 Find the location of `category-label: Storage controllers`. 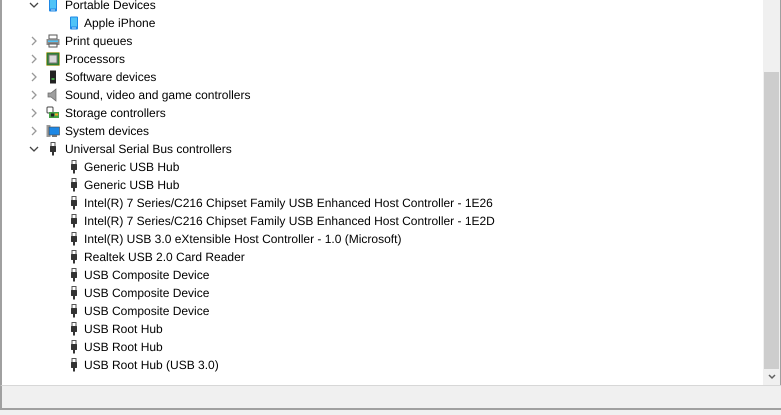

category-label: Storage controllers is located at coordinates (115, 113).